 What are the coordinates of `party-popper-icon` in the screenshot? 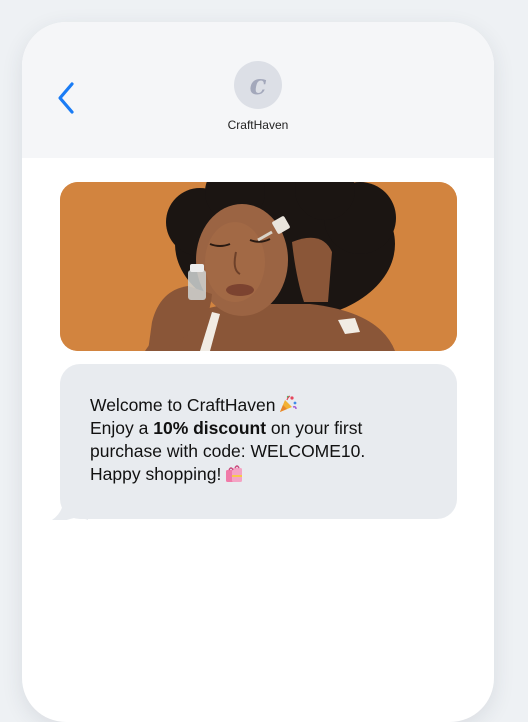 It's located at (289, 403).